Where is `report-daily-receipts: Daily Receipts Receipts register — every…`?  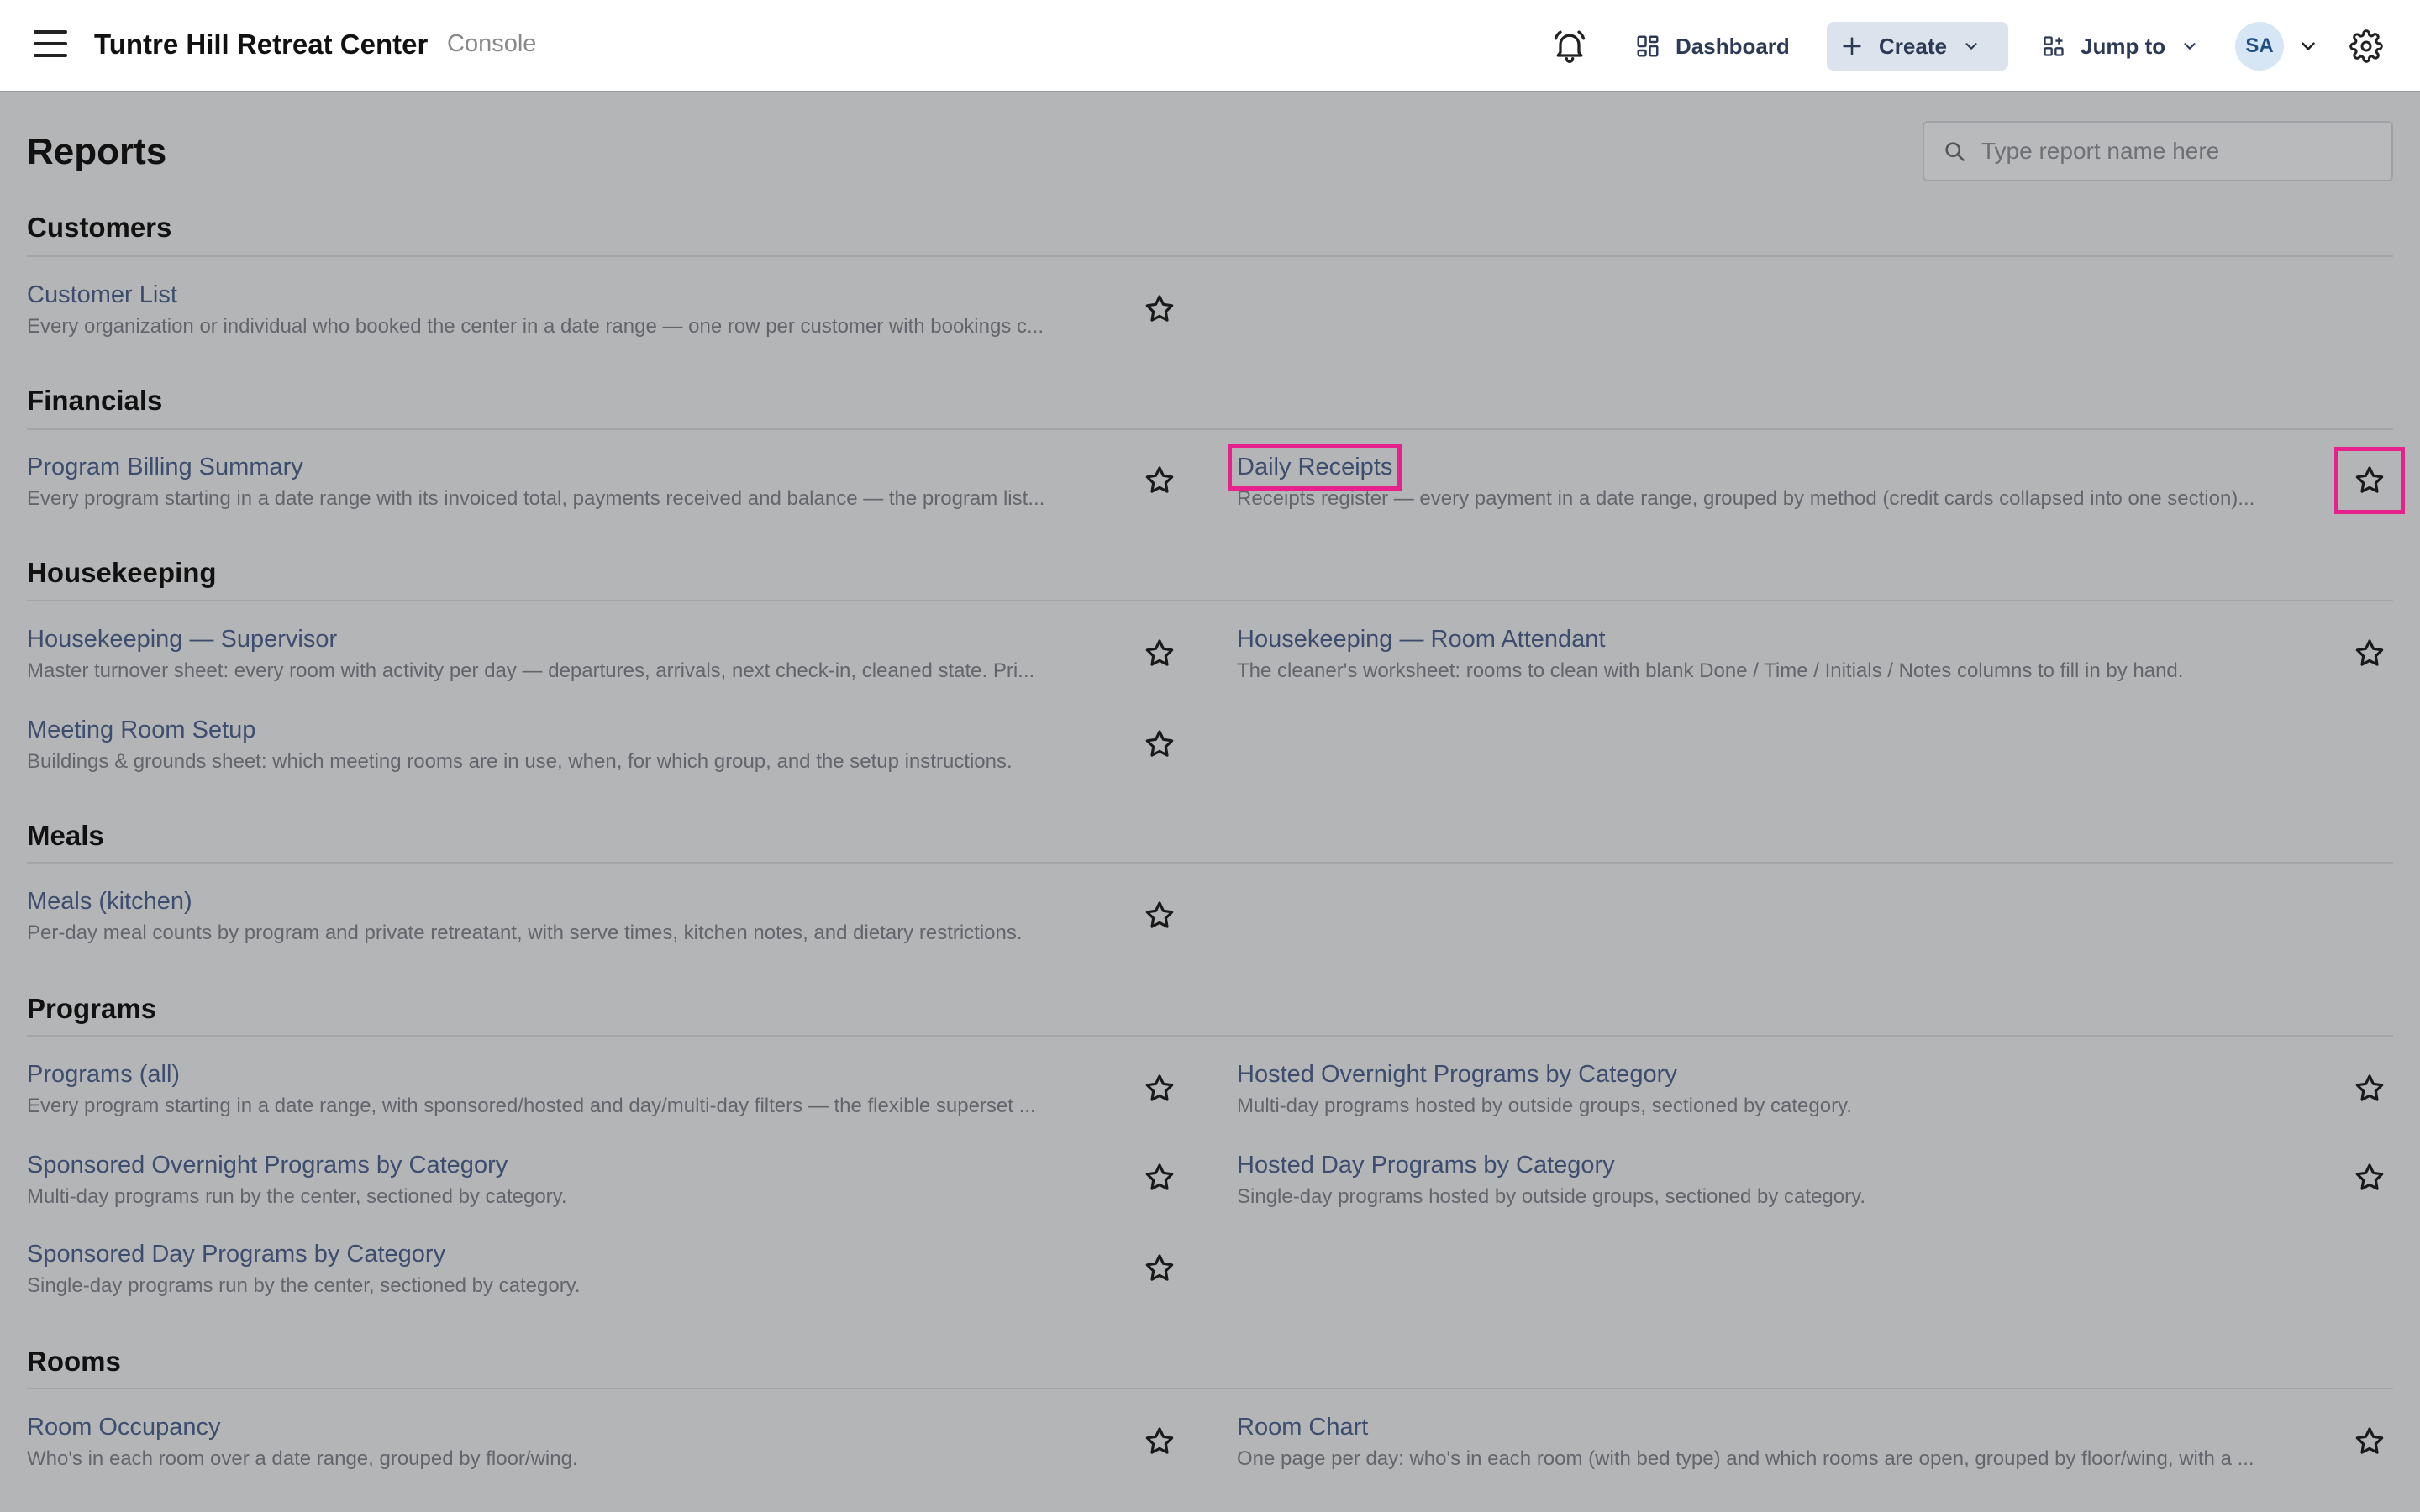 report-daily-receipts: Daily Receipts Receipts register — every… is located at coordinates (1791, 478).